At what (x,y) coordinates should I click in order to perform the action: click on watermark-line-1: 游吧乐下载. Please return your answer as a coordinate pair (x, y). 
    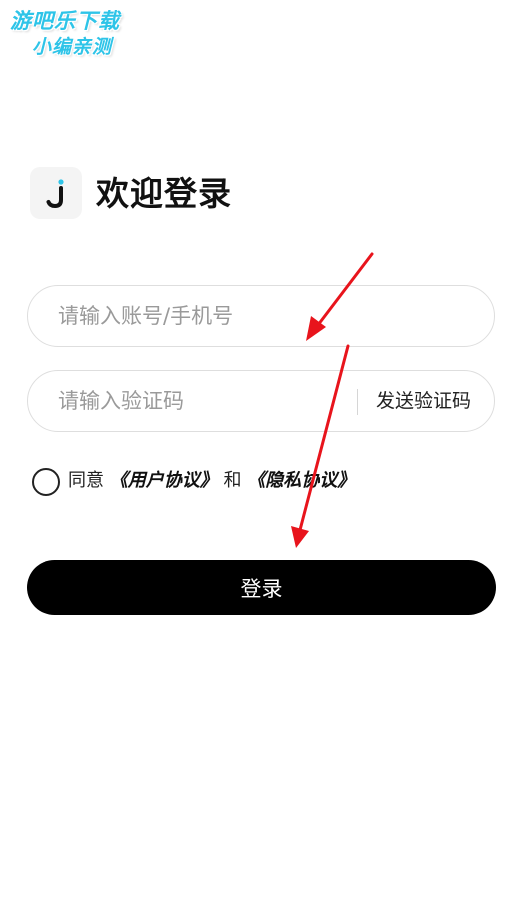
    Looking at the image, I should click on (65, 21).